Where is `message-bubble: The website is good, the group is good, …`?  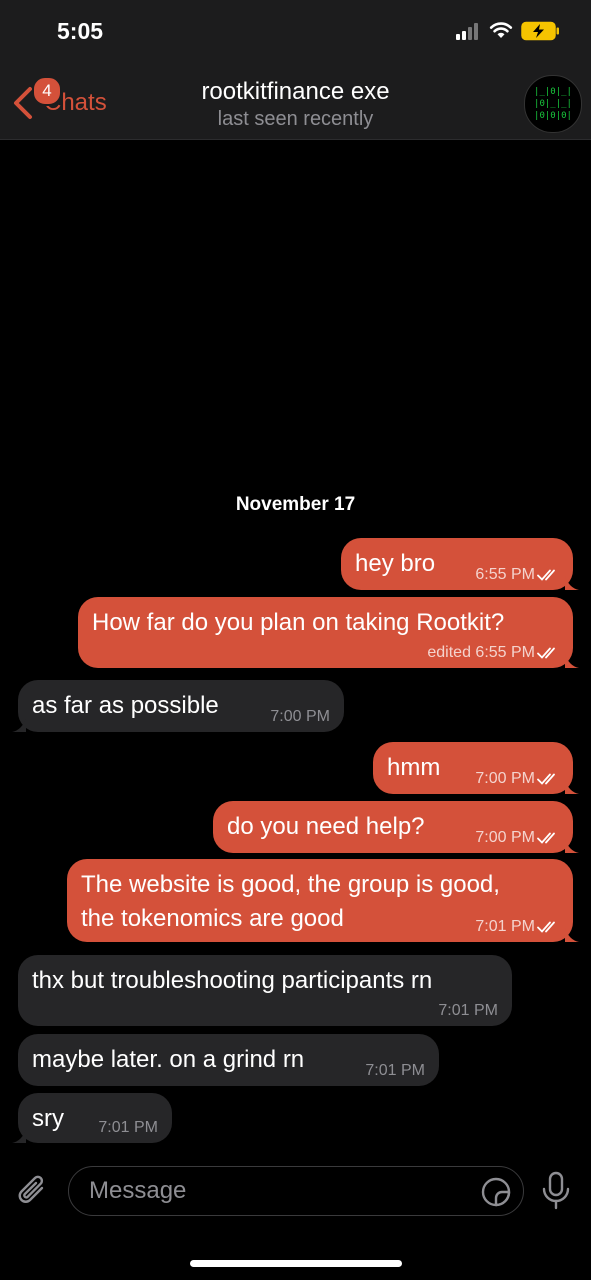 message-bubble: The website is good, the group is good, … is located at coordinates (323, 900).